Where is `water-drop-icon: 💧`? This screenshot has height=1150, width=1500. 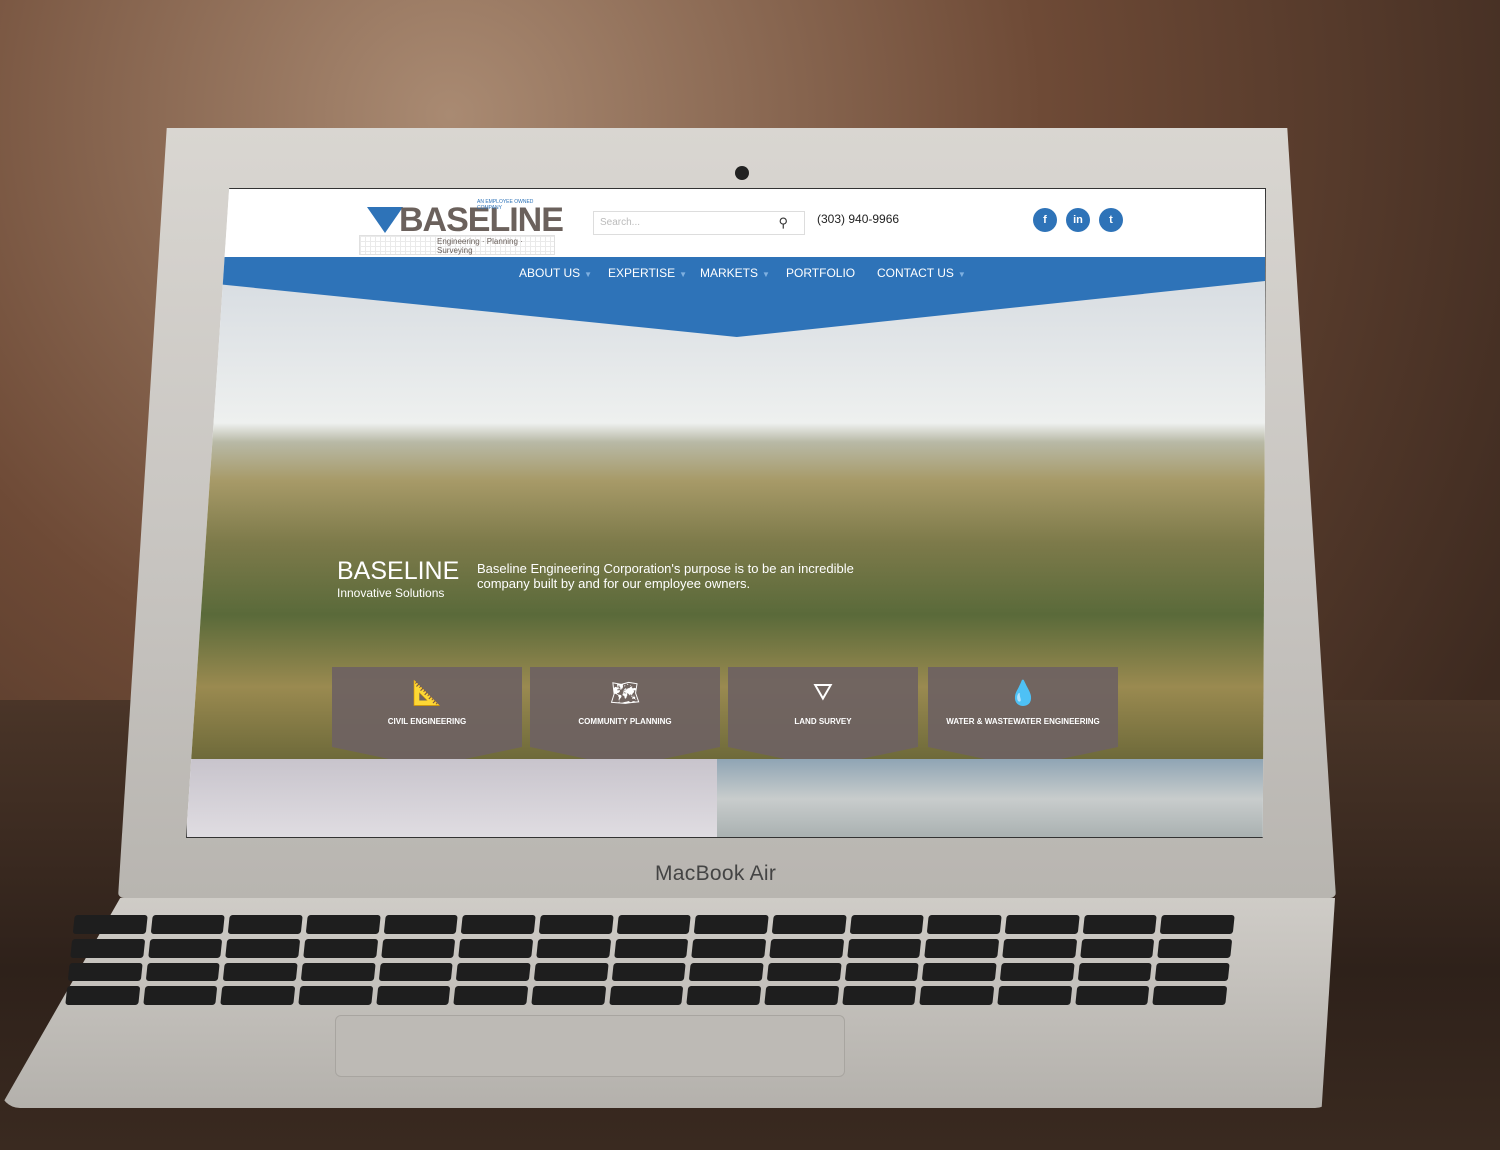 water-drop-icon: 💧 is located at coordinates (1023, 693).